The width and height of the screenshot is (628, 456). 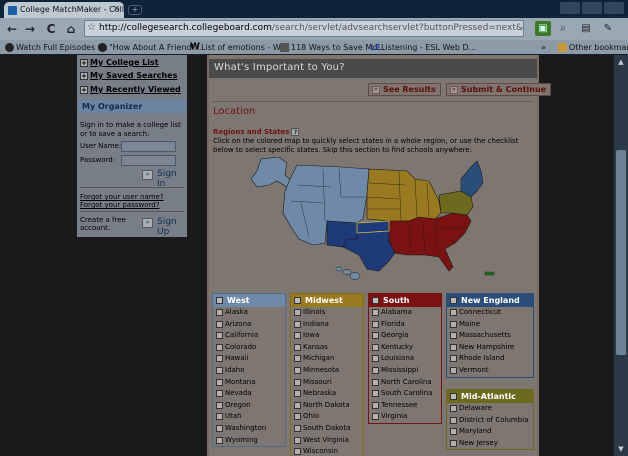 What do you see at coordinates (490, 421) in the screenshot?
I see `state-option: District of Columbia` at bounding box center [490, 421].